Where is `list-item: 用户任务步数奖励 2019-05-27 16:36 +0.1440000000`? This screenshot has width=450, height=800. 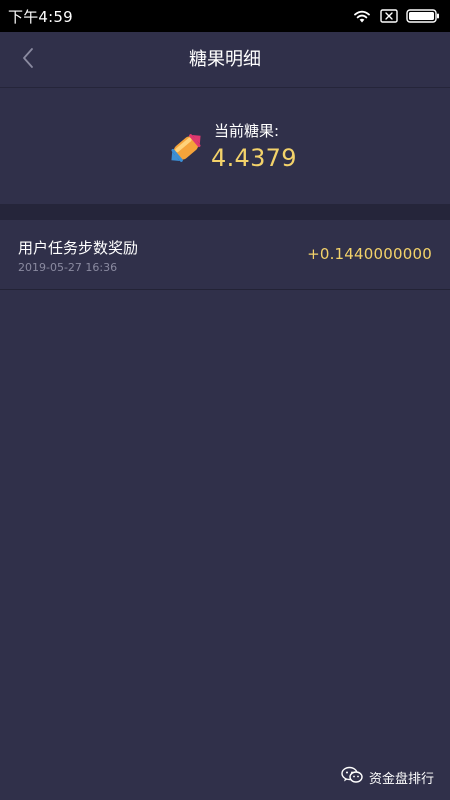
list-item: 用户任务步数奖励 2019-05-27 16:36 +0.1440000000 is located at coordinates (225, 255).